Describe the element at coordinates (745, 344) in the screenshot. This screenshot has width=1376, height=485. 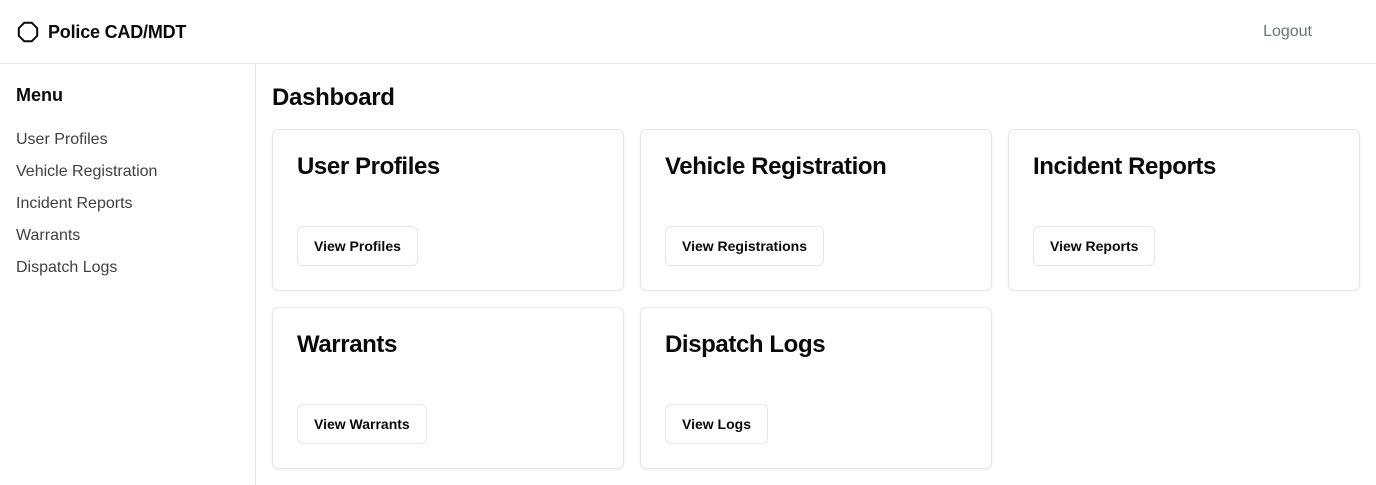
I see `card-title: Dispatch Logs` at that location.